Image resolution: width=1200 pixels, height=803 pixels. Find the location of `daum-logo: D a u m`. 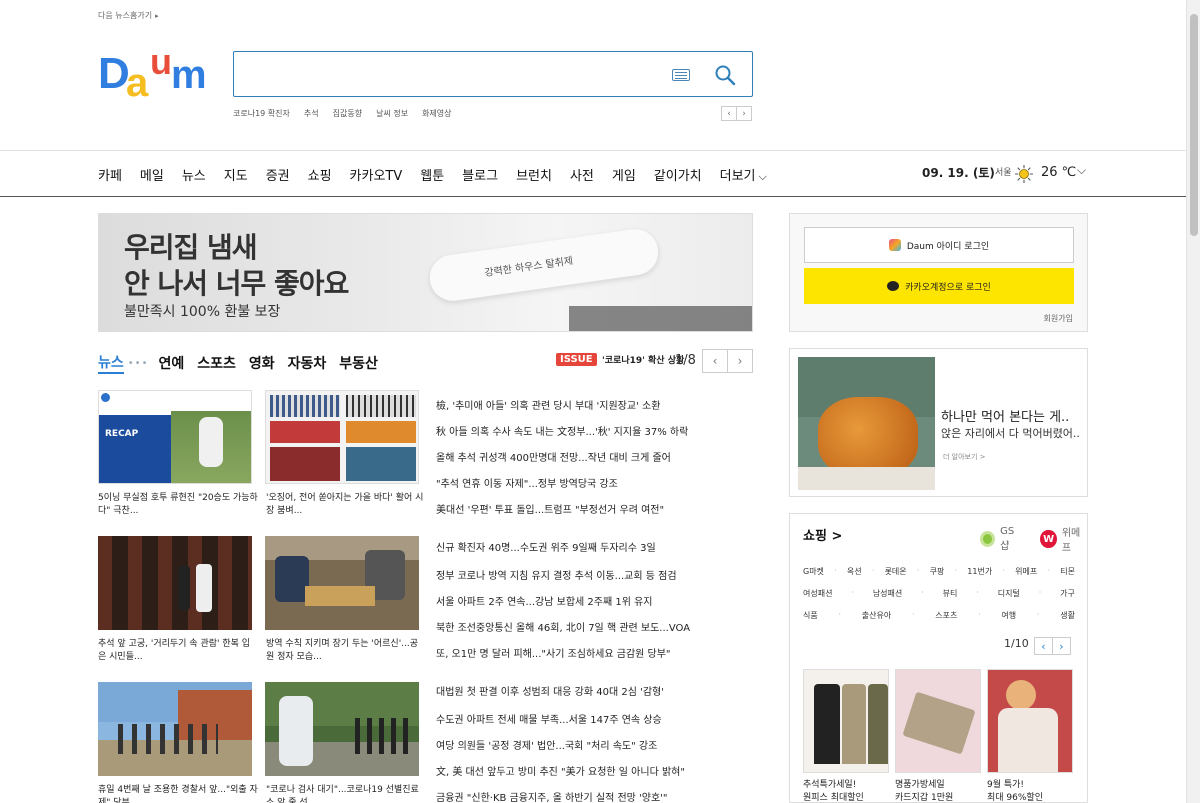

daum-logo: D a u m is located at coordinates (156, 74).